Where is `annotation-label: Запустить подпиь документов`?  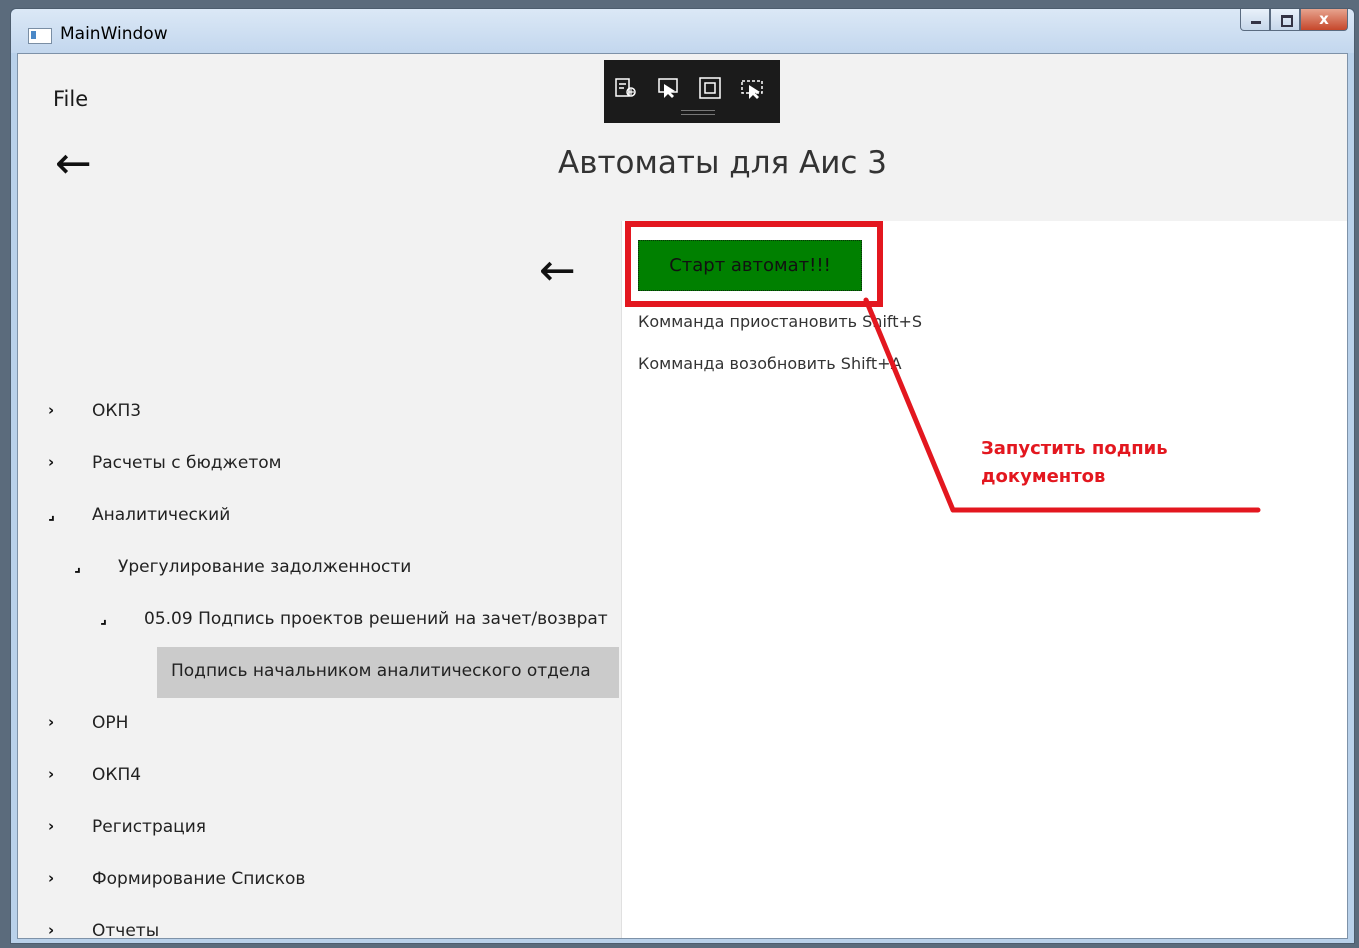
annotation-label: Запустить подпиь документов is located at coordinates (1096, 463).